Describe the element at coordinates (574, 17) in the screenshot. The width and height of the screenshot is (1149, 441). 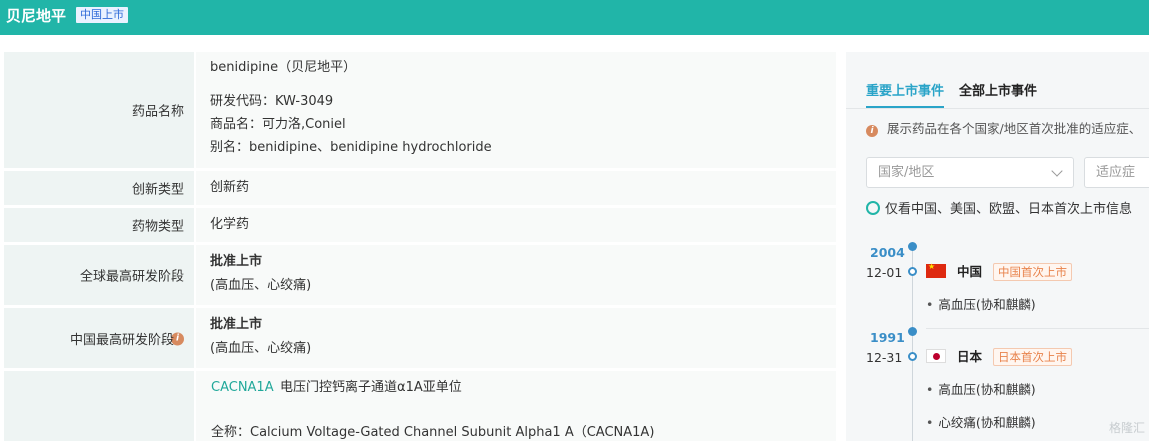
I see `header-bar: 贝尼地平 中国上市` at that location.